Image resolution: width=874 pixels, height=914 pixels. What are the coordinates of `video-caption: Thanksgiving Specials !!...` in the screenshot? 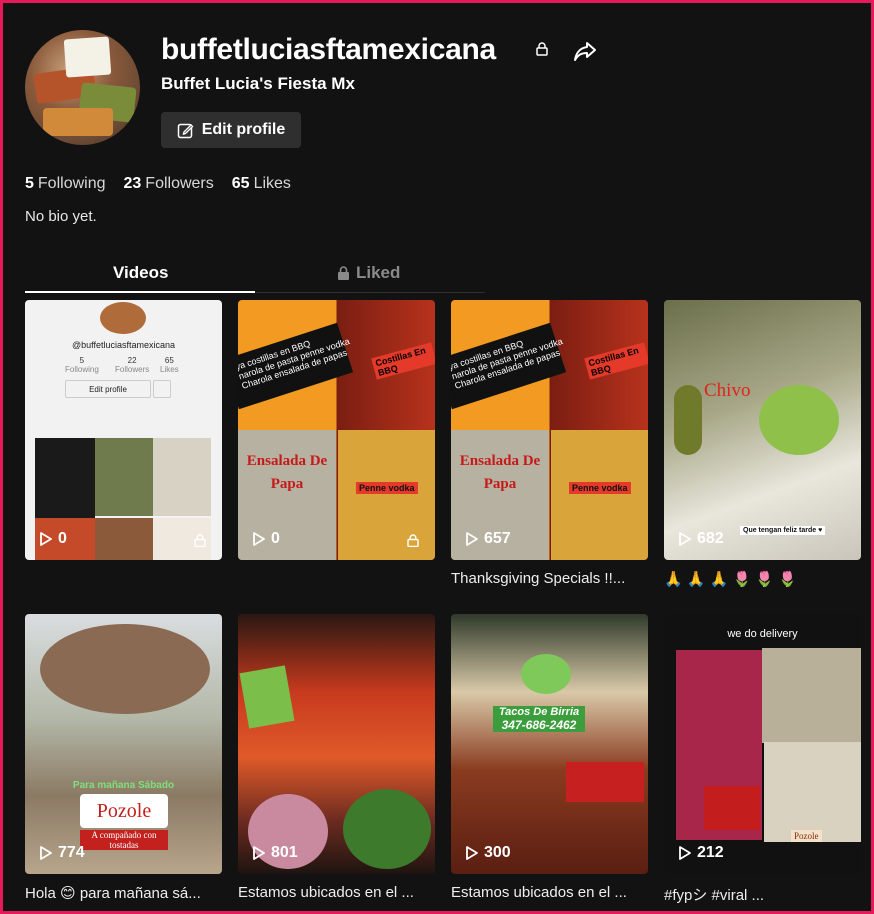 It's located at (549, 578).